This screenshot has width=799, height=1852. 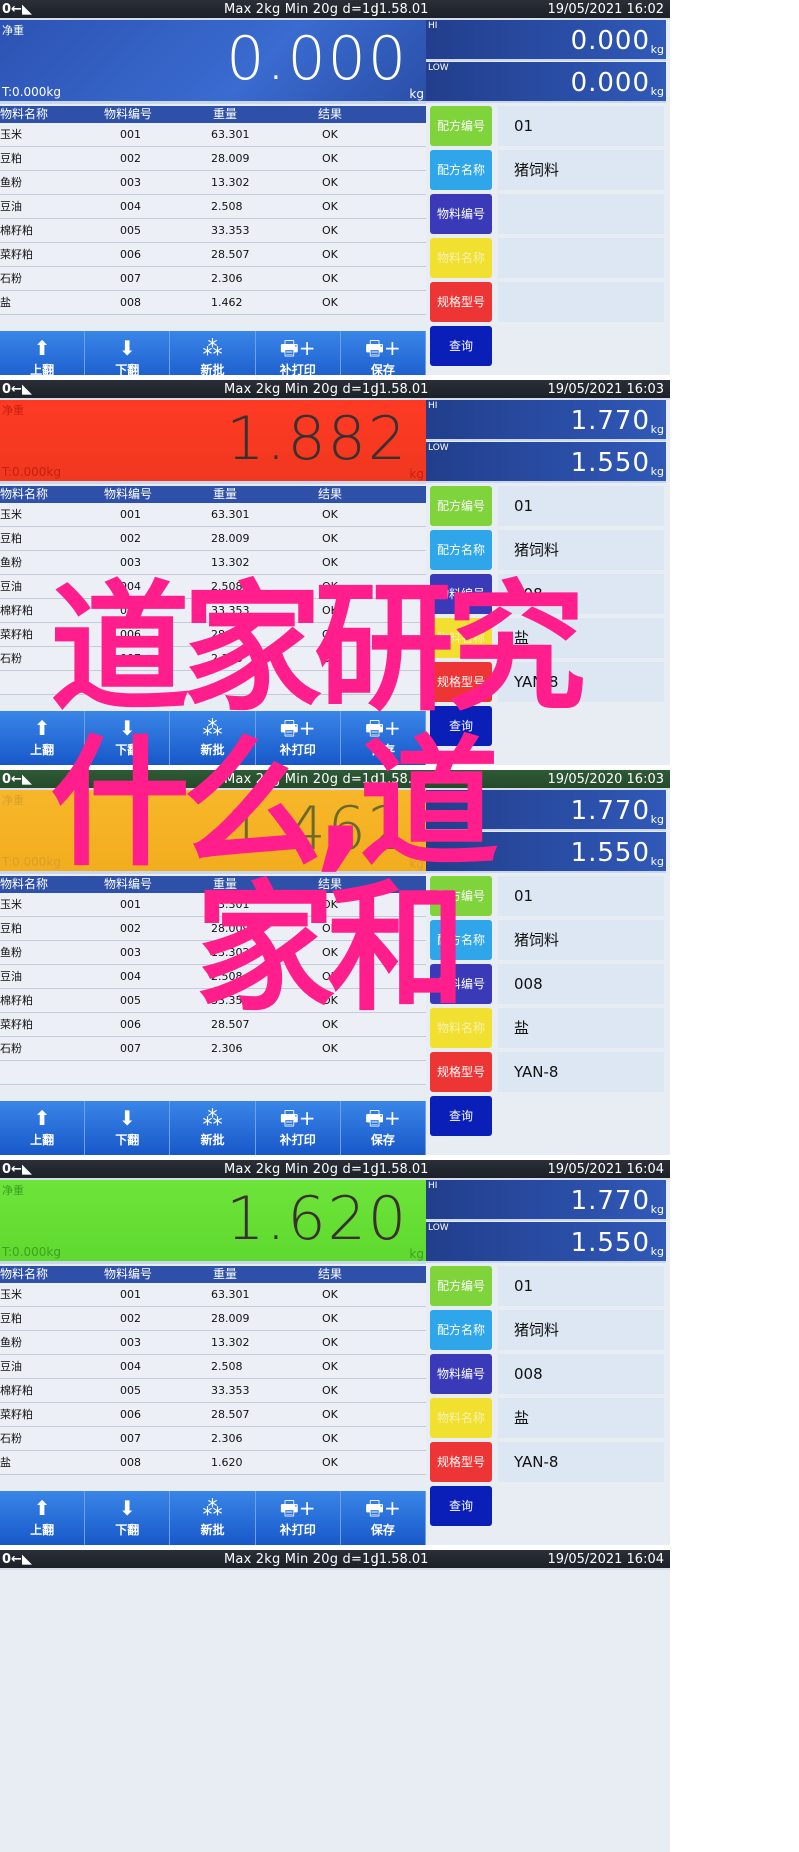 I want to click on table-row: 盐 008 1.620 OK, so click(x=213, y=1463).